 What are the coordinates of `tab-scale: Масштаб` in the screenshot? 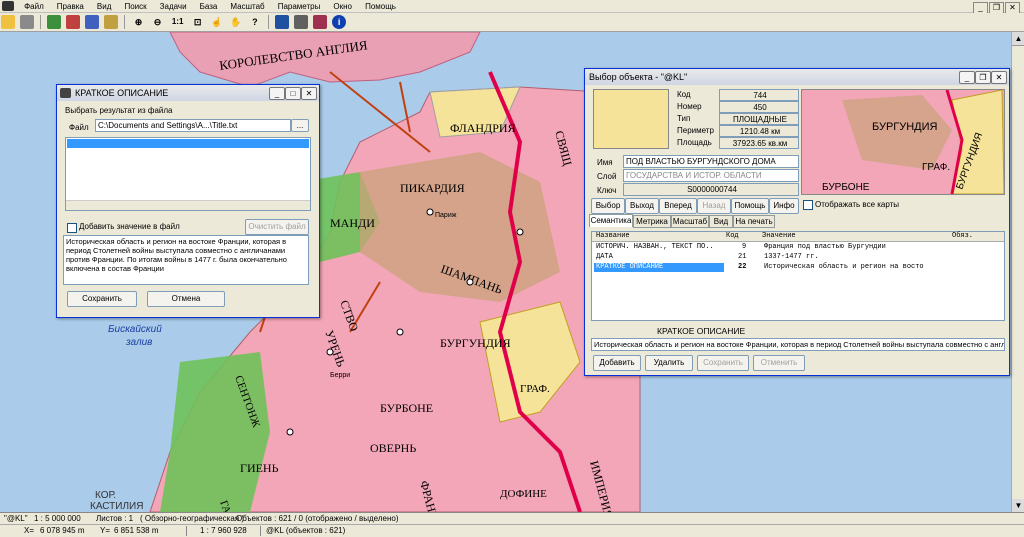 It's located at (690, 221).